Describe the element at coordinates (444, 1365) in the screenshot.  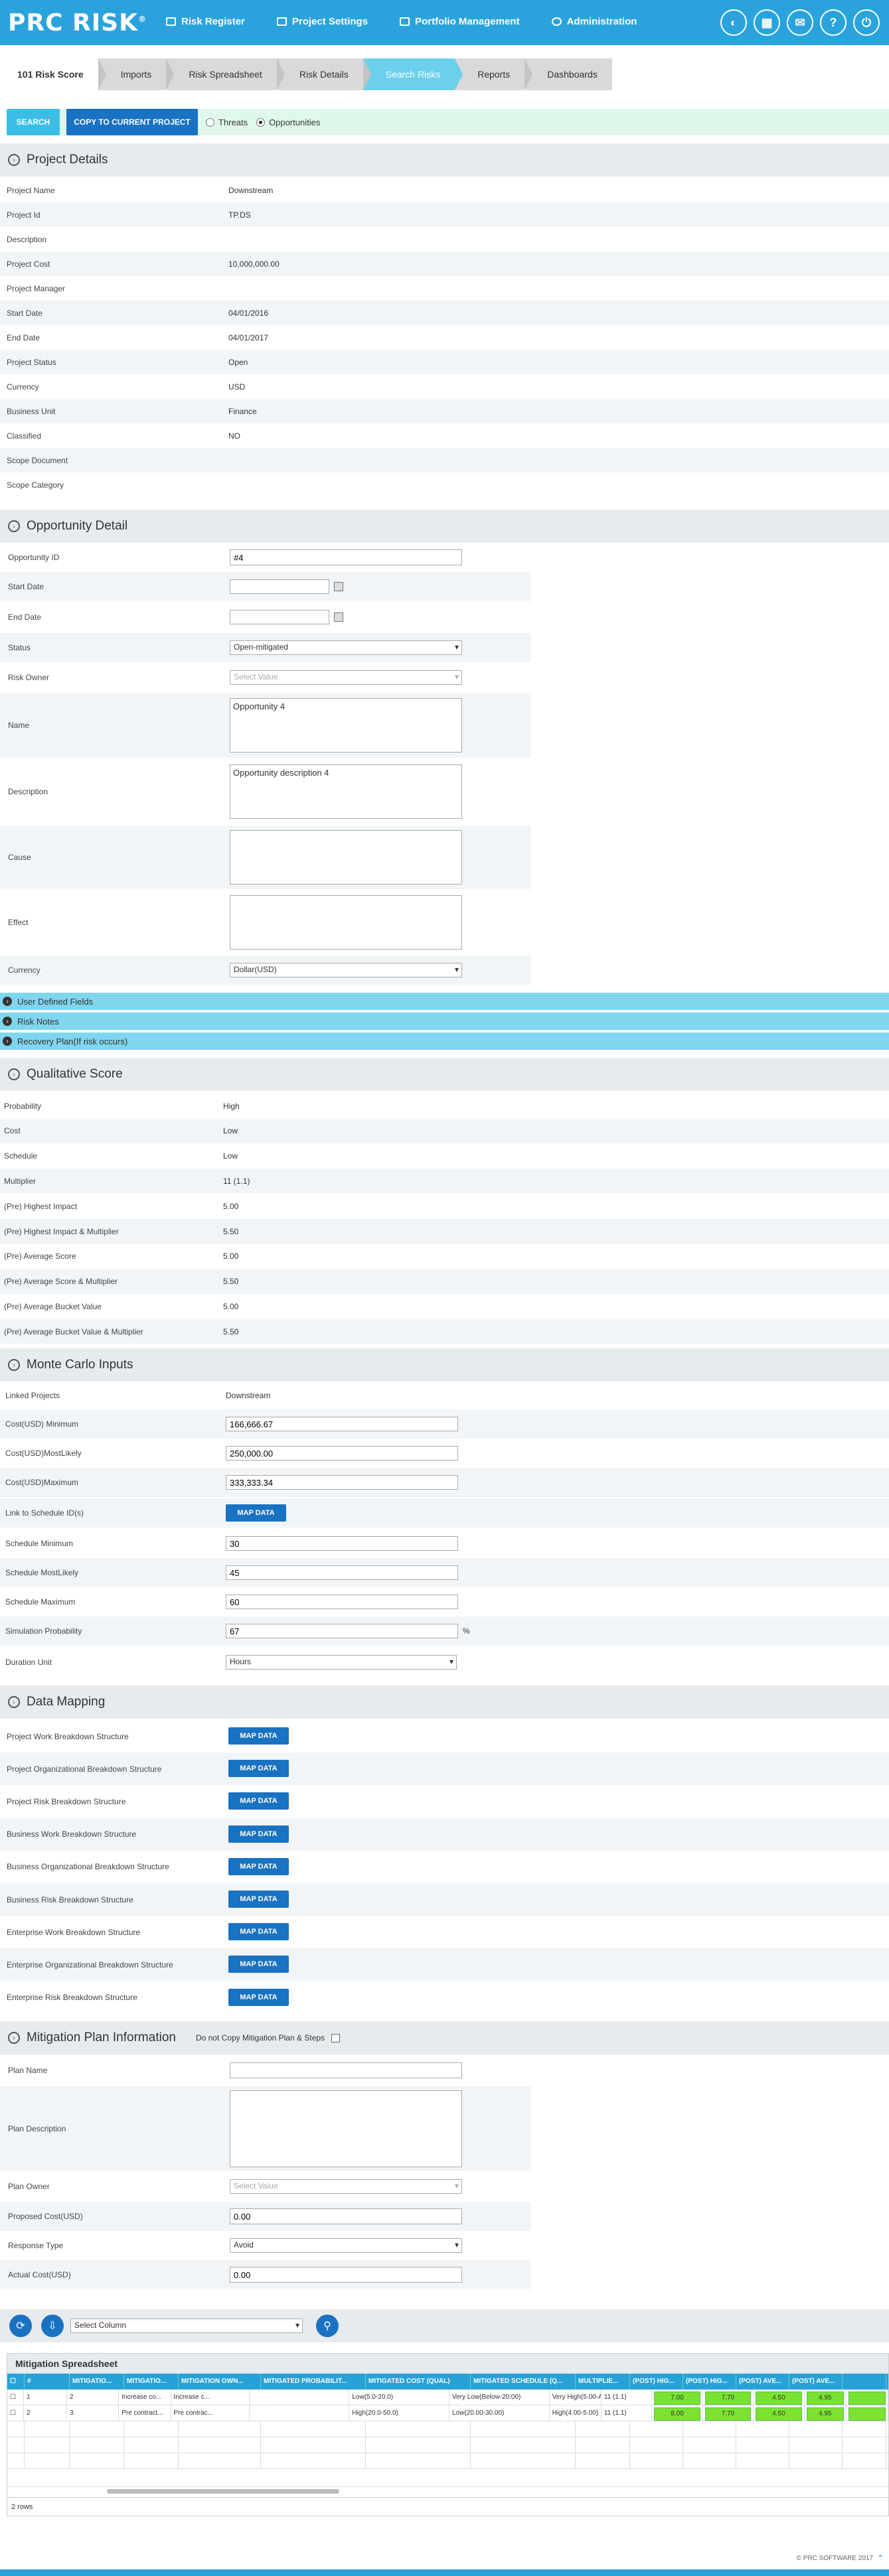
I see `monte-carlo-header: › Monte Carlo Inputs` at that location.